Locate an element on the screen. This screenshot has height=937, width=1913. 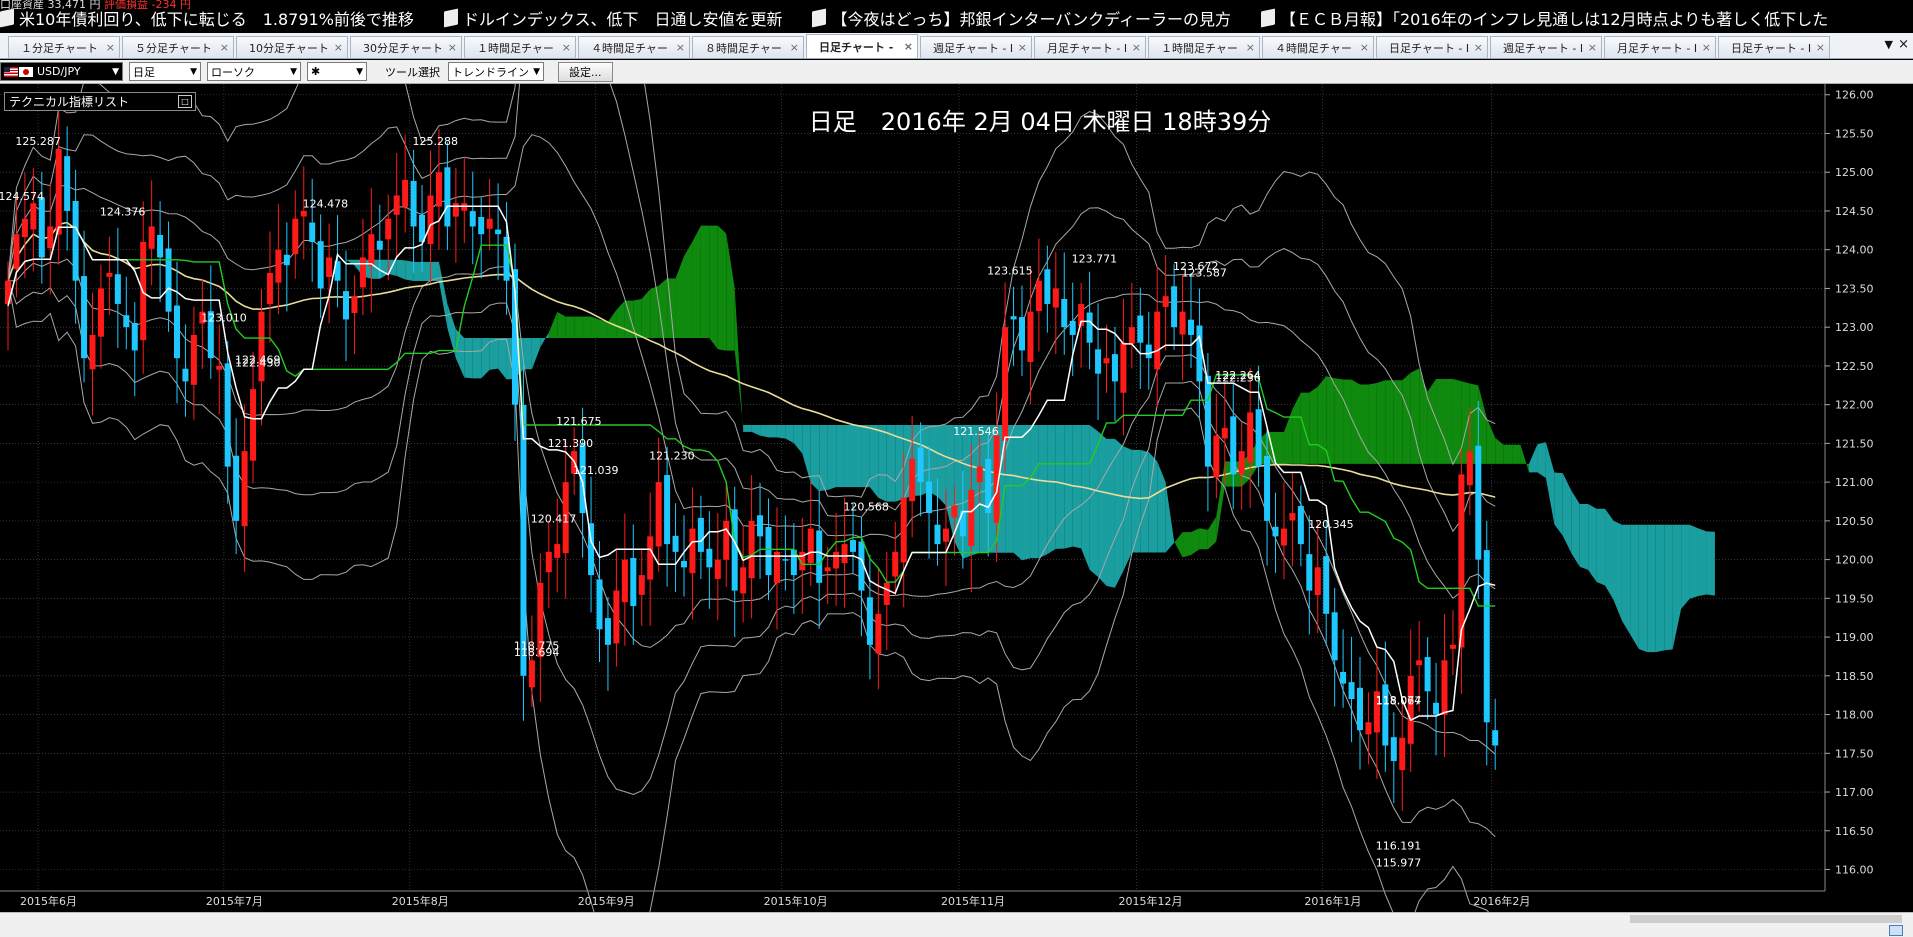
news-item: 【今夜はどっち】邦銀インターバンクディーラーの見方 is located at coordinates (1021, 18).